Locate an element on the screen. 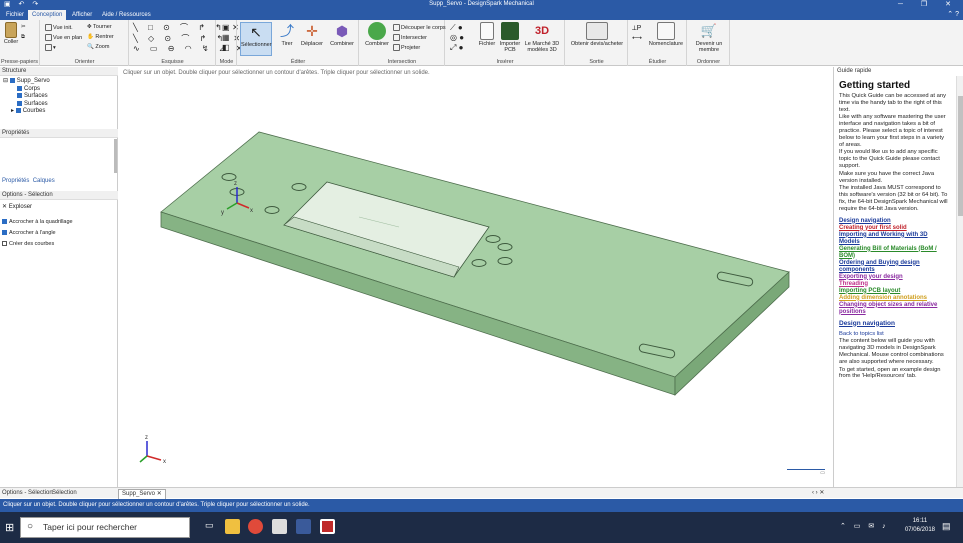 This screenshot has height=543, width=963. view-cube-button: ▾ is located at coordinates (50, 47).